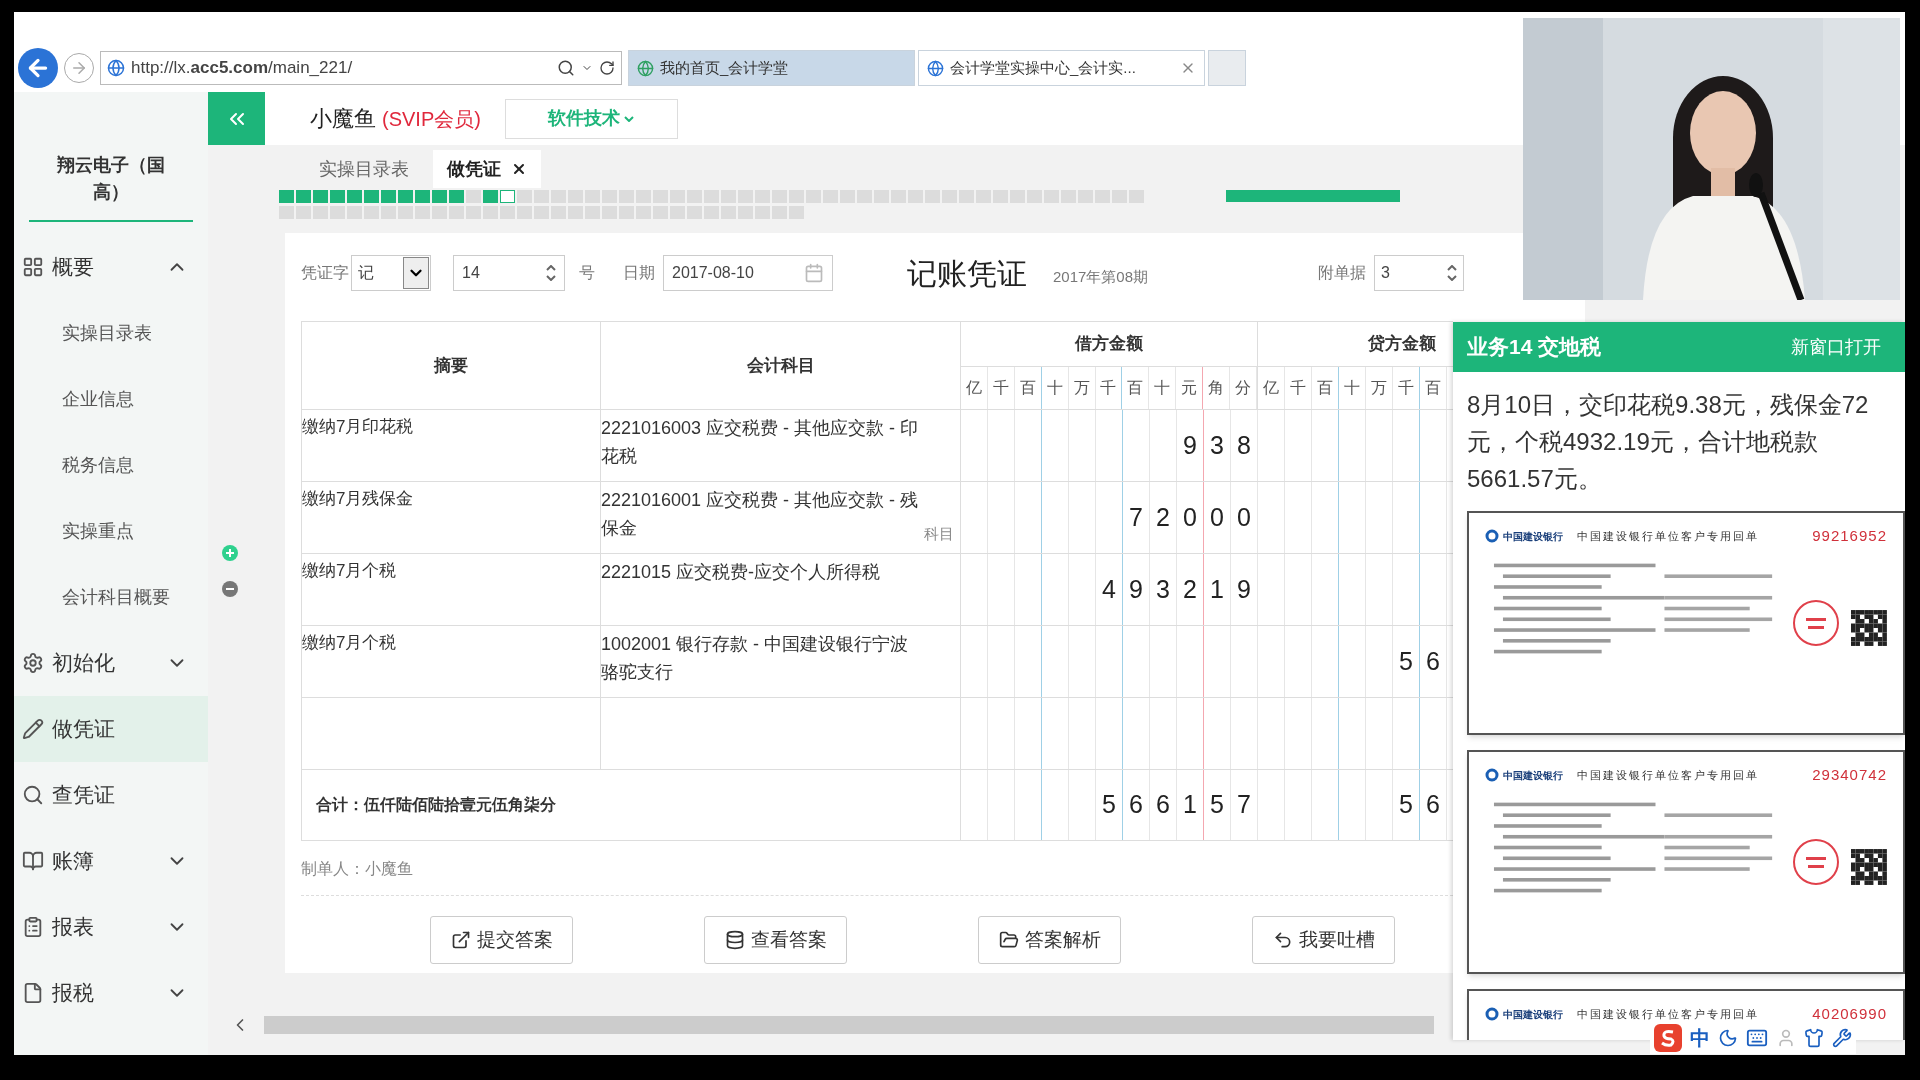 This screenshot has width=1920, height=1080. What do you see at coordinates (1028, 388) in the screenshot?
I see `digit-header: 百` at bounding box center [1028, 388].